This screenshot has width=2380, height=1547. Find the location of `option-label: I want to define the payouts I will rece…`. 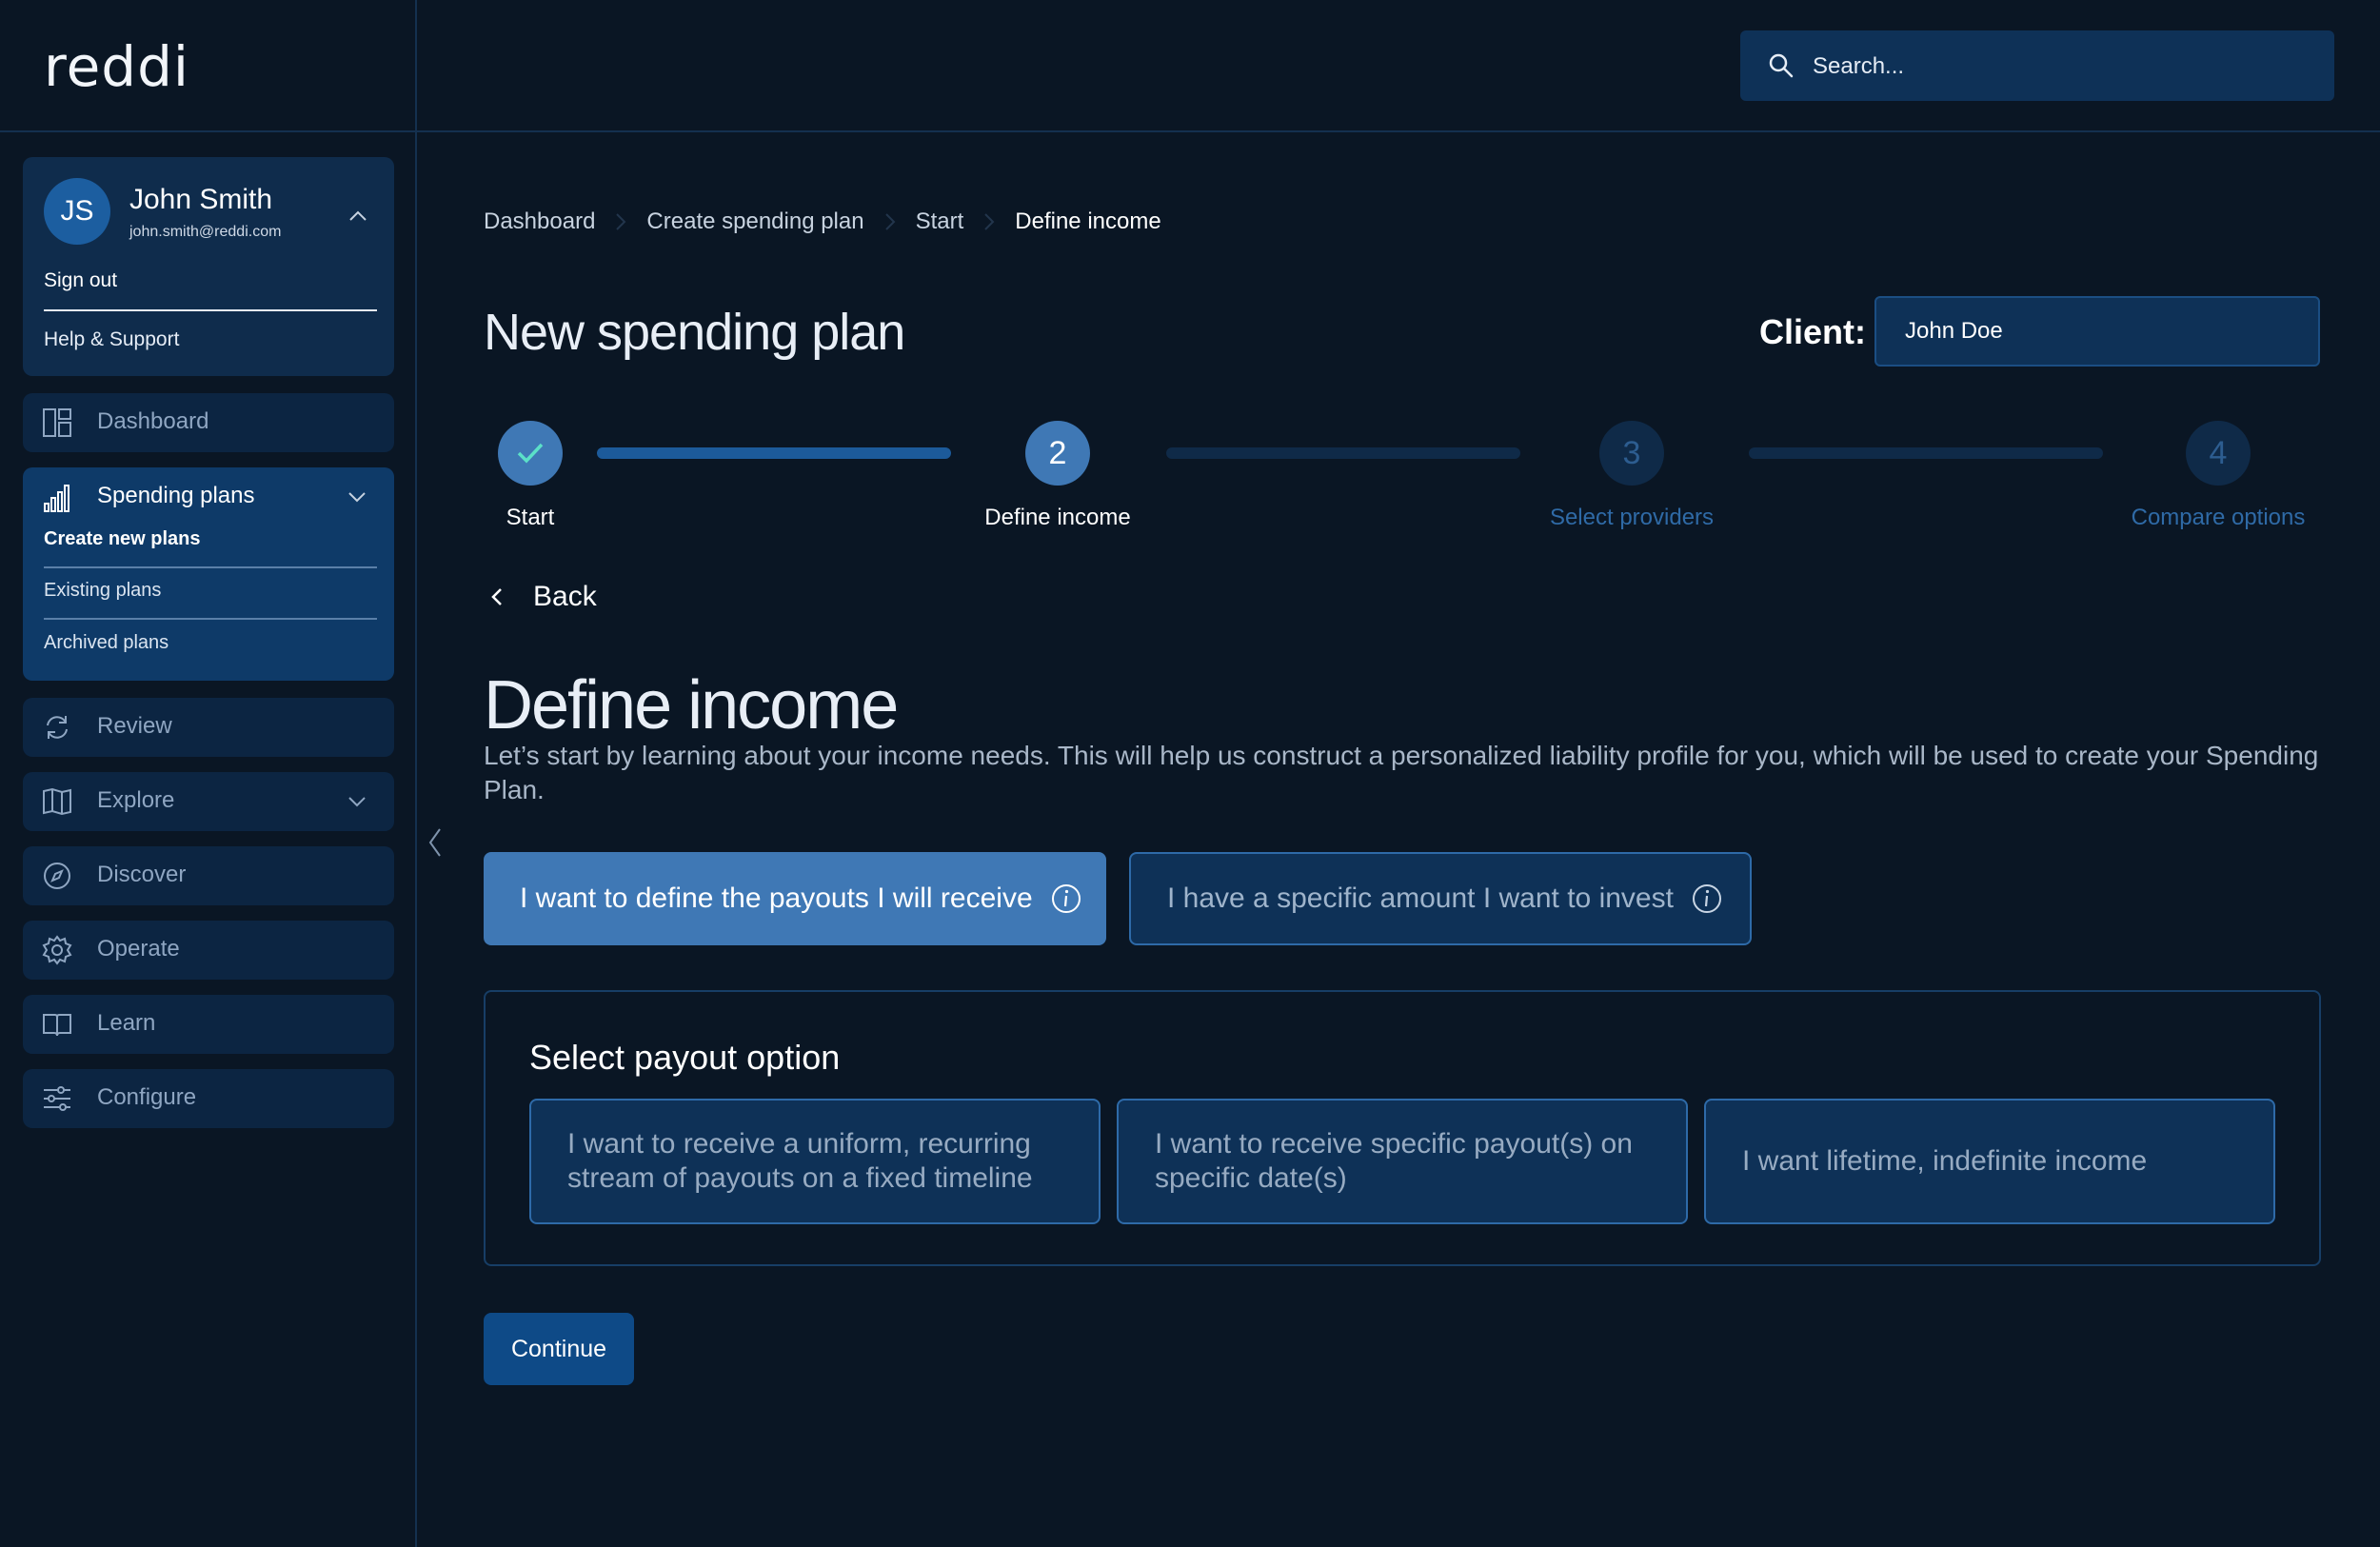

option-label: I want to define the payouts I will rece… is located at coordinates (776, 898).